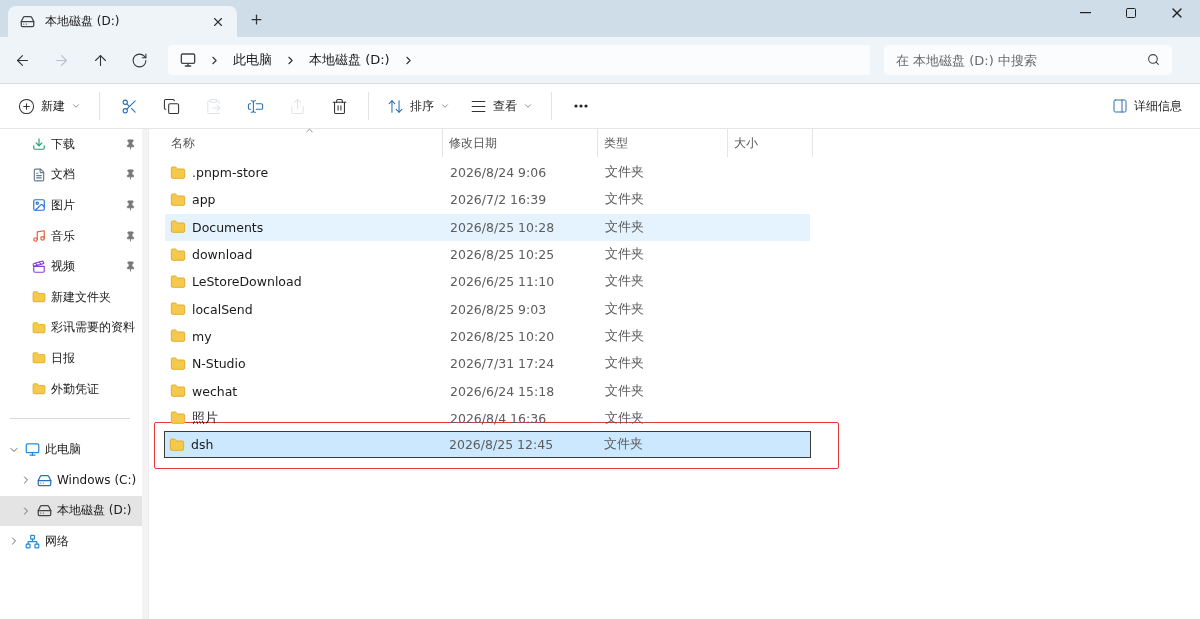  I want to click on scrollbar, so click(145, 374).